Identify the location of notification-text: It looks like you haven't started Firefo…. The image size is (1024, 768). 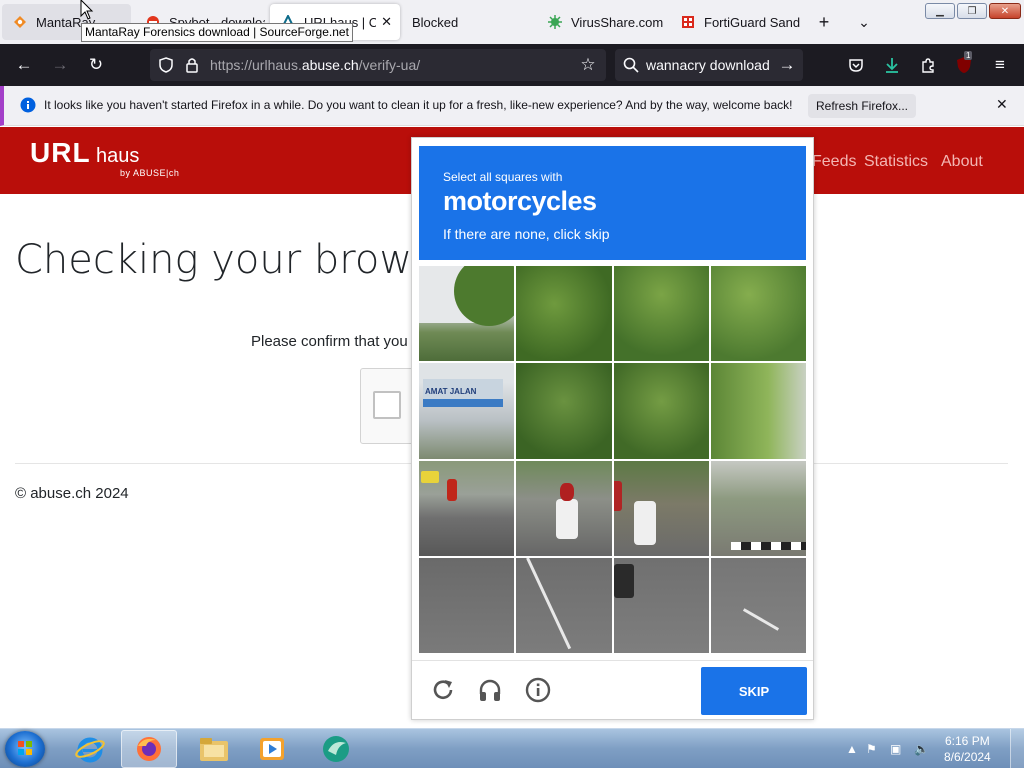
(418, 105).